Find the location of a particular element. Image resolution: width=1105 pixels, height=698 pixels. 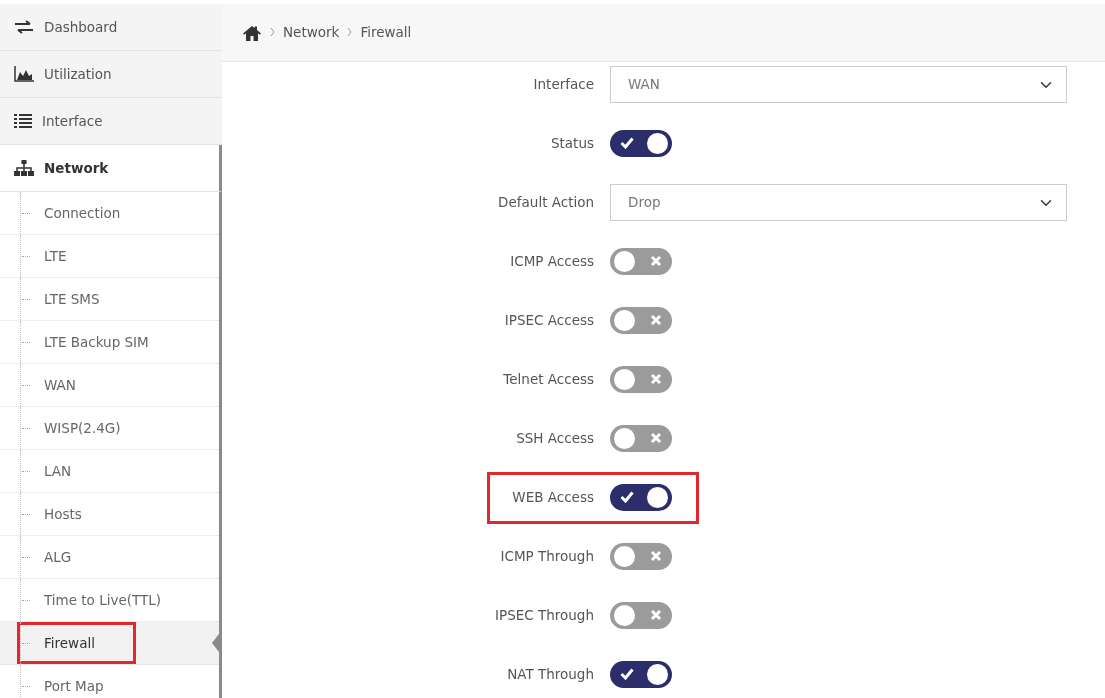

sidebar-subitem: Hosts is located at coordinates (109, 514).